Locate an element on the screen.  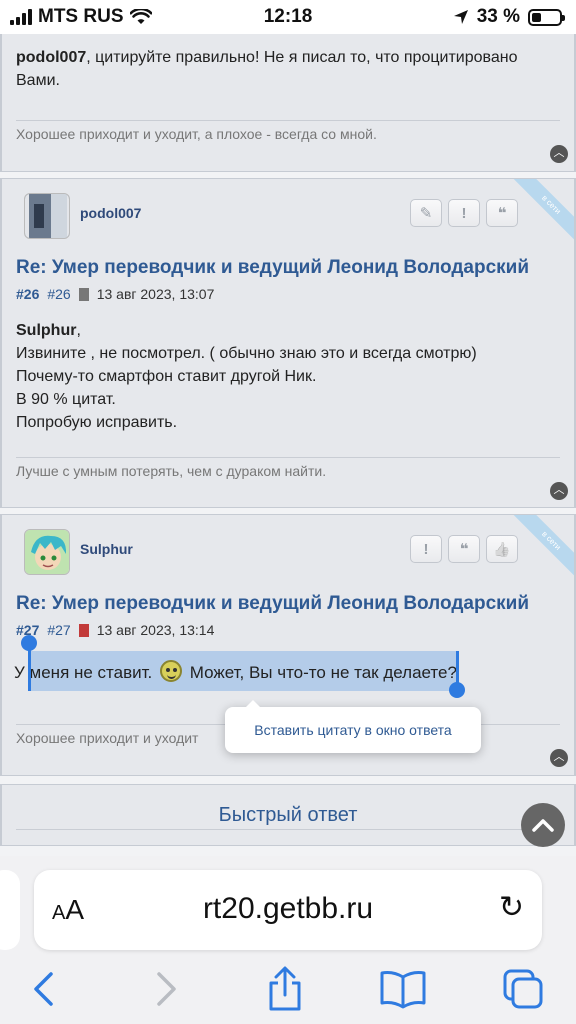
chevron-up-icon is located at coordinates (543, 825).